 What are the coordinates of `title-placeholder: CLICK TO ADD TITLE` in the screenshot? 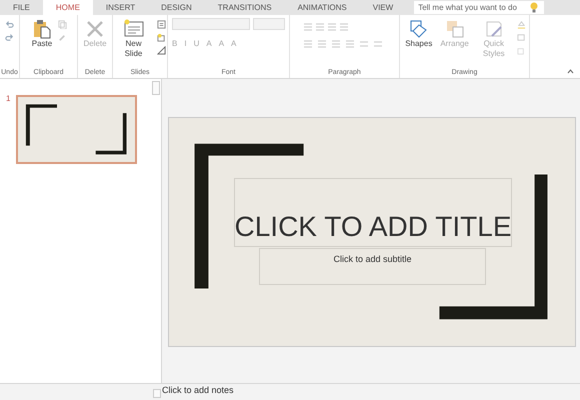 It's located at (373, 212).